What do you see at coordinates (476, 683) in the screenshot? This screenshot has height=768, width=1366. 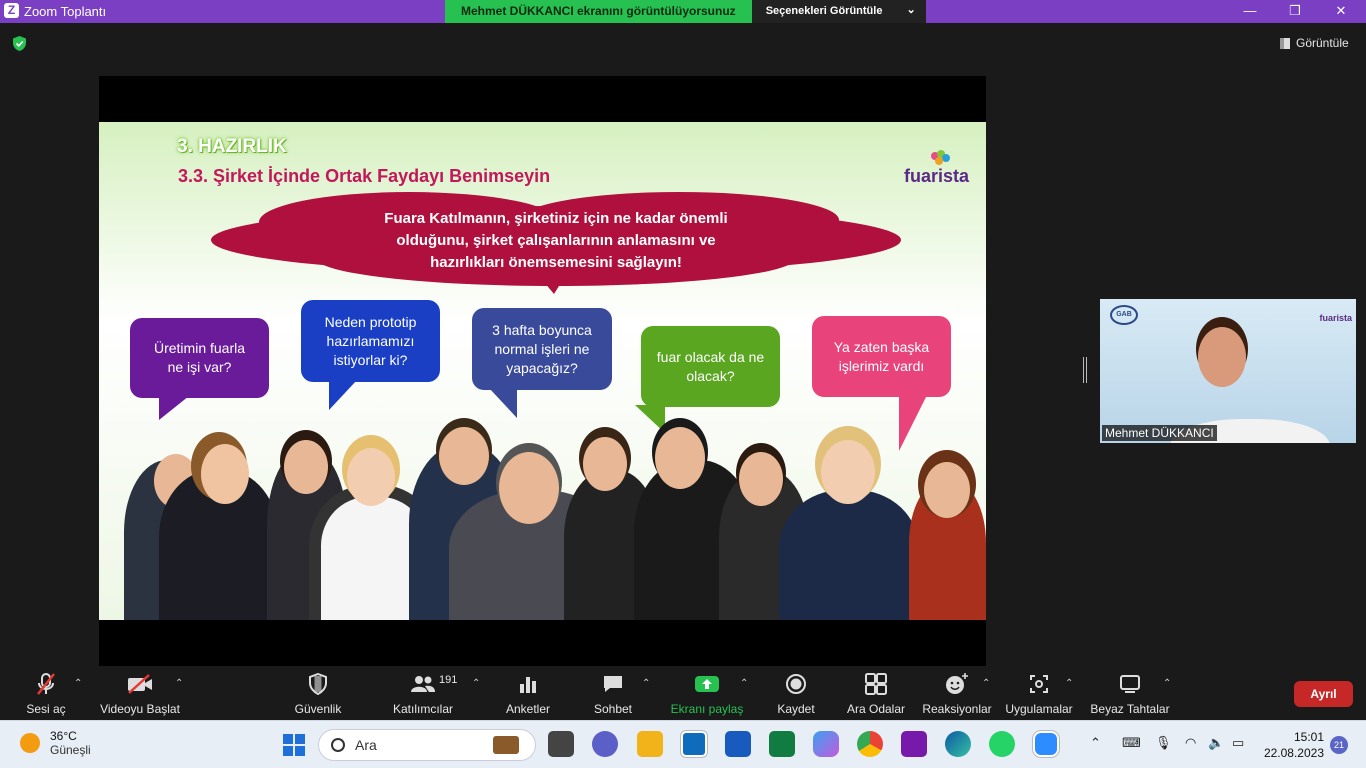 I see `participants-options-caret: ⌃` at bounding box center [476, 683].